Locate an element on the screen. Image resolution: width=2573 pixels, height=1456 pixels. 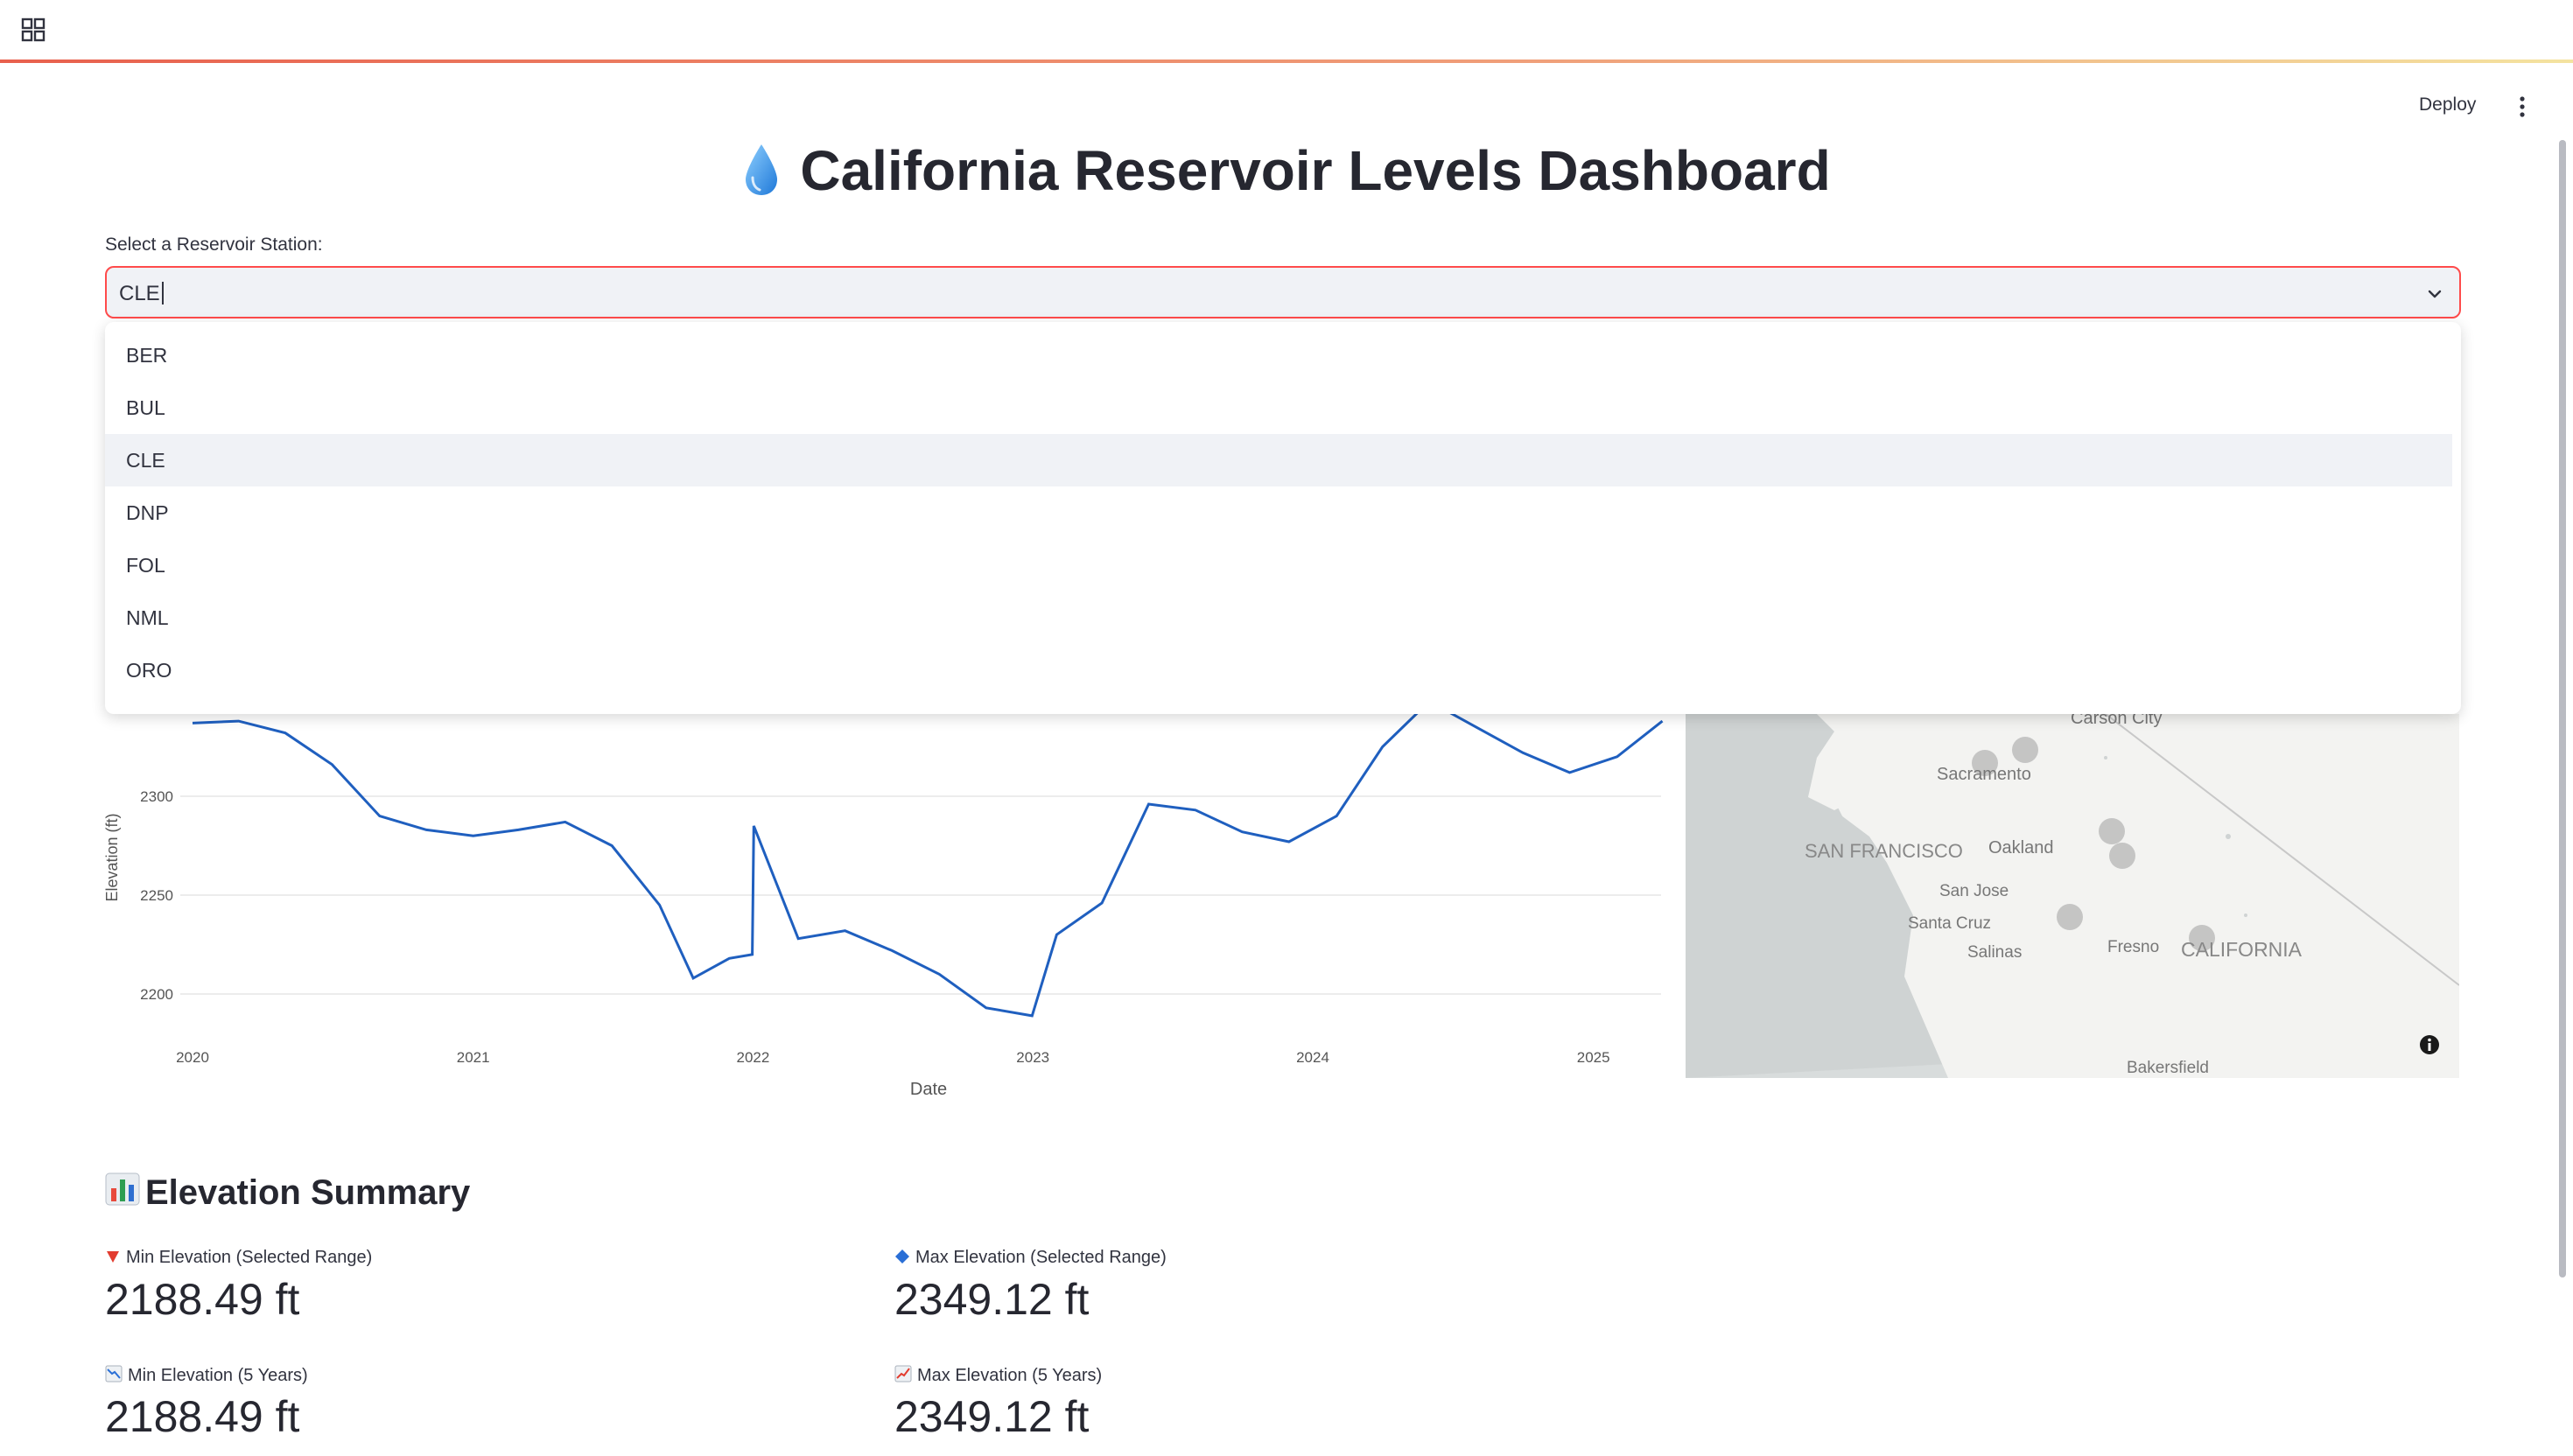
droplet-icon is located at coordinates (762, 169).